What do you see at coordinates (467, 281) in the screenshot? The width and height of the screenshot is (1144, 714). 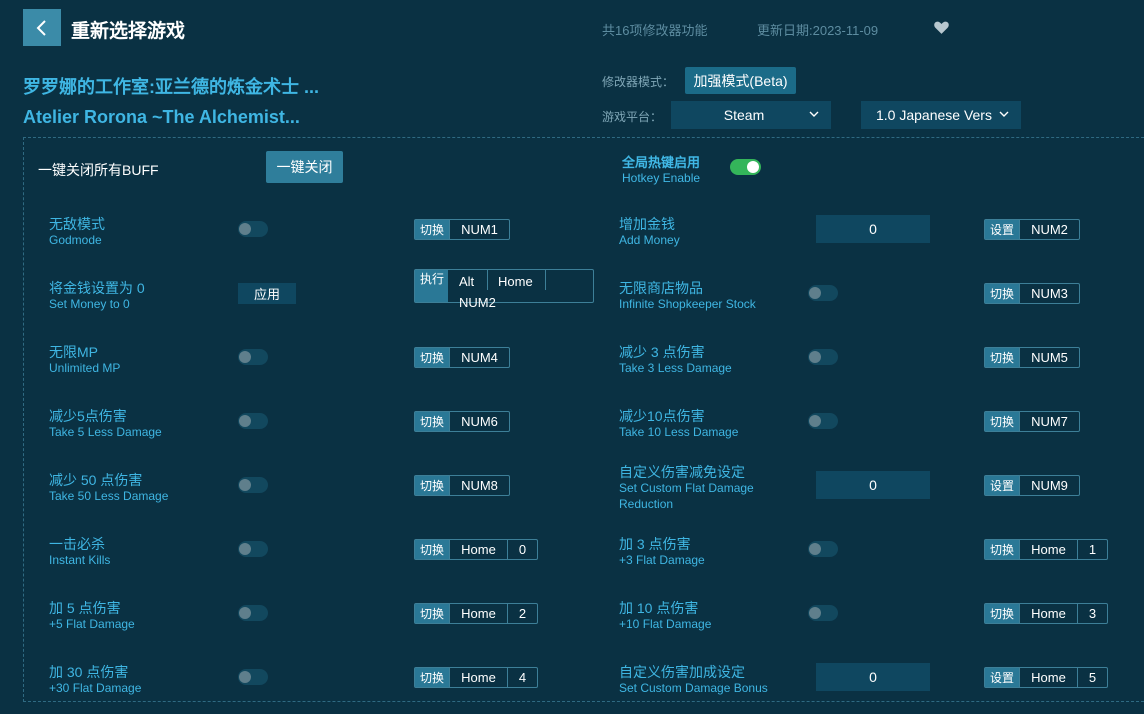 I see `hotkey-key: Alt` at bounding box center [467, 281].